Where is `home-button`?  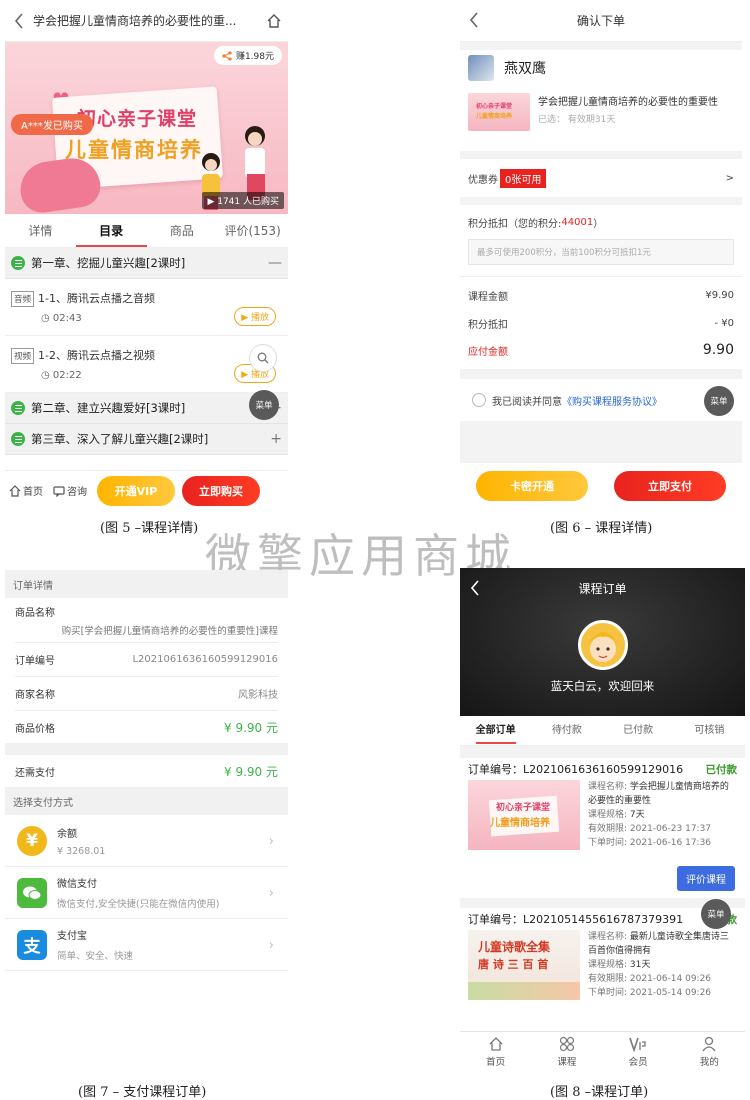 home-button is located at coordinates (274, 21).